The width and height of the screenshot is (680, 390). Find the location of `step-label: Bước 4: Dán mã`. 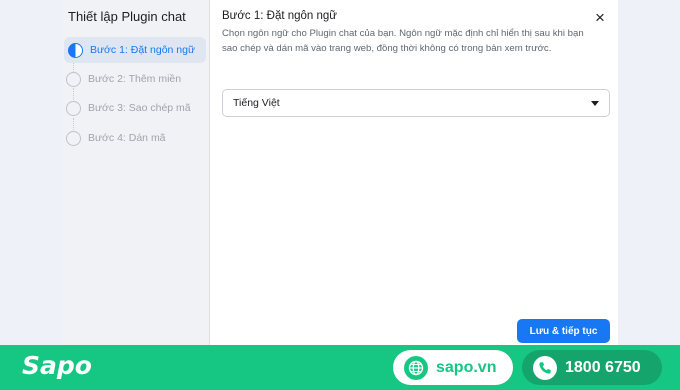

step-label: Bước 4: Dán mã is located at coordinates (127, 138).